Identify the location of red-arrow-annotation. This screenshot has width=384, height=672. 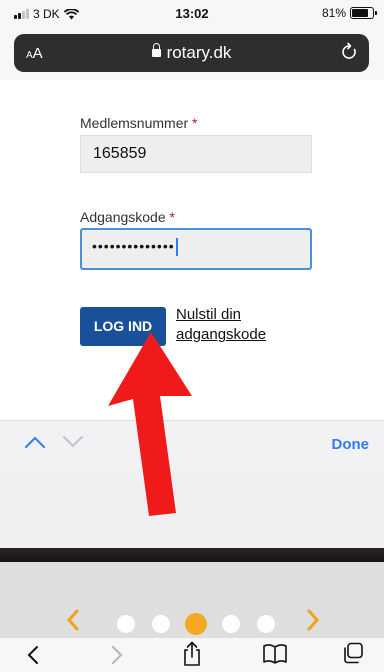
(150, 424).